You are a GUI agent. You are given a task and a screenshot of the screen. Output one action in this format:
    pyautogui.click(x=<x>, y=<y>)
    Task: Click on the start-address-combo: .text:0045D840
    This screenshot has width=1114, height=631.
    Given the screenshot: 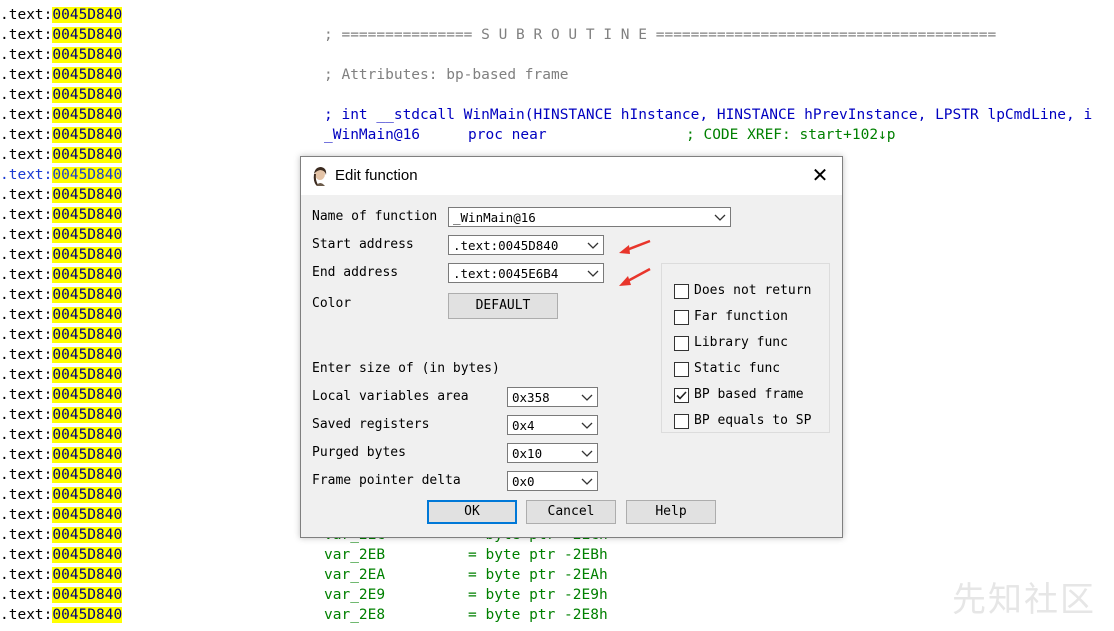 What is the action you would take?
    pyautogui.click(x=526, y=245)
    